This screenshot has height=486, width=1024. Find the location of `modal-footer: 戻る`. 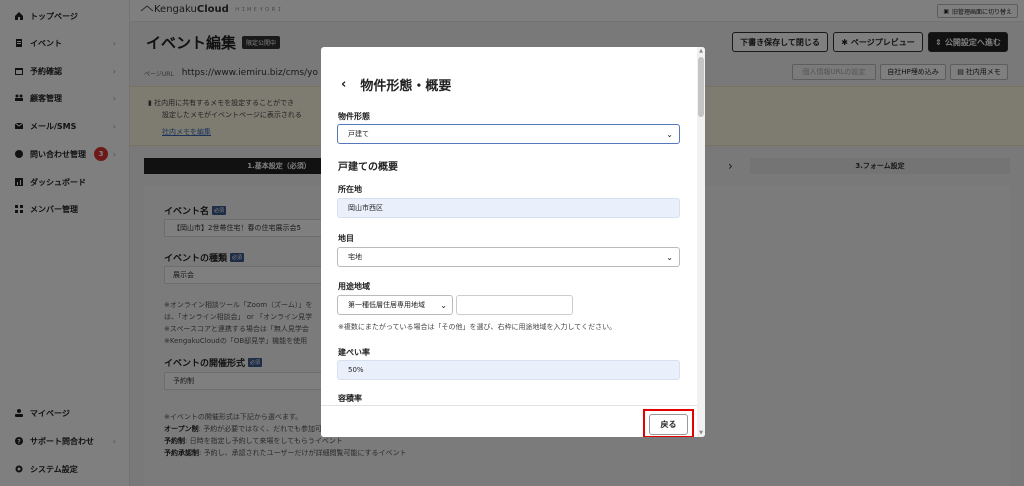

modal-footer: 戻る is located at coordinates (509, 421).